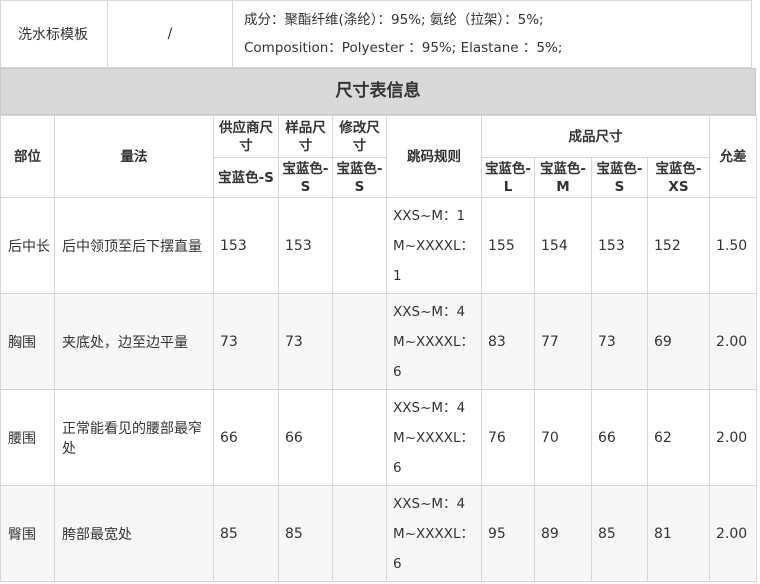 Image resolution: width=760 pixels, height=584 pixels. What do you see at coordinates (733, 156) in the screenshot?
I see `header-tolerance: 允差` at bounding box center [733, 156].